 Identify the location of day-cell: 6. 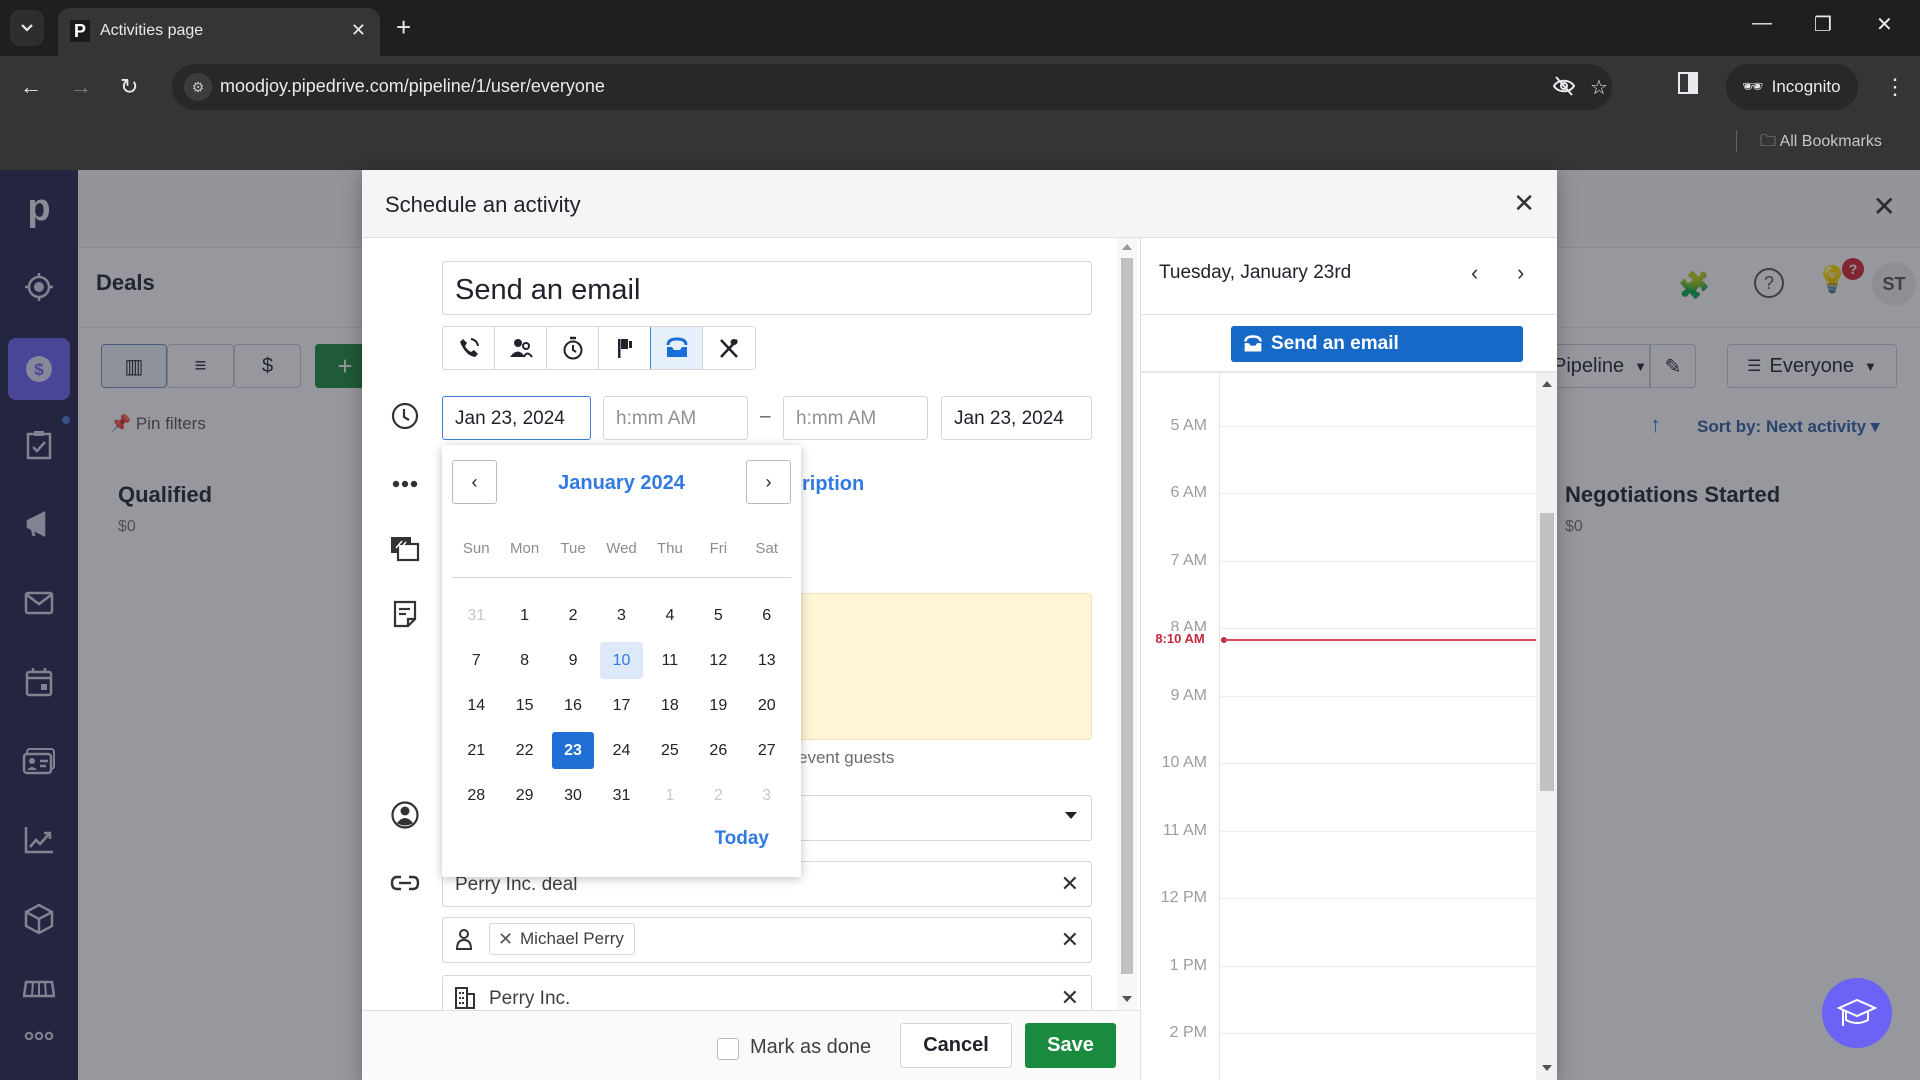
(767, 615).